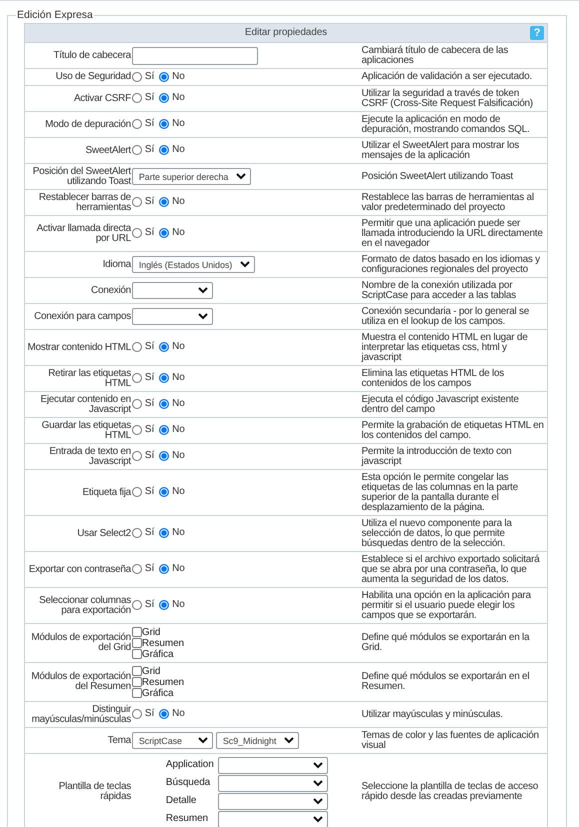  Describe the element at coordinates (81, 176) in the screenshot. I see `field-label: Posición del SweetAlert utilizando Toast` at that location.